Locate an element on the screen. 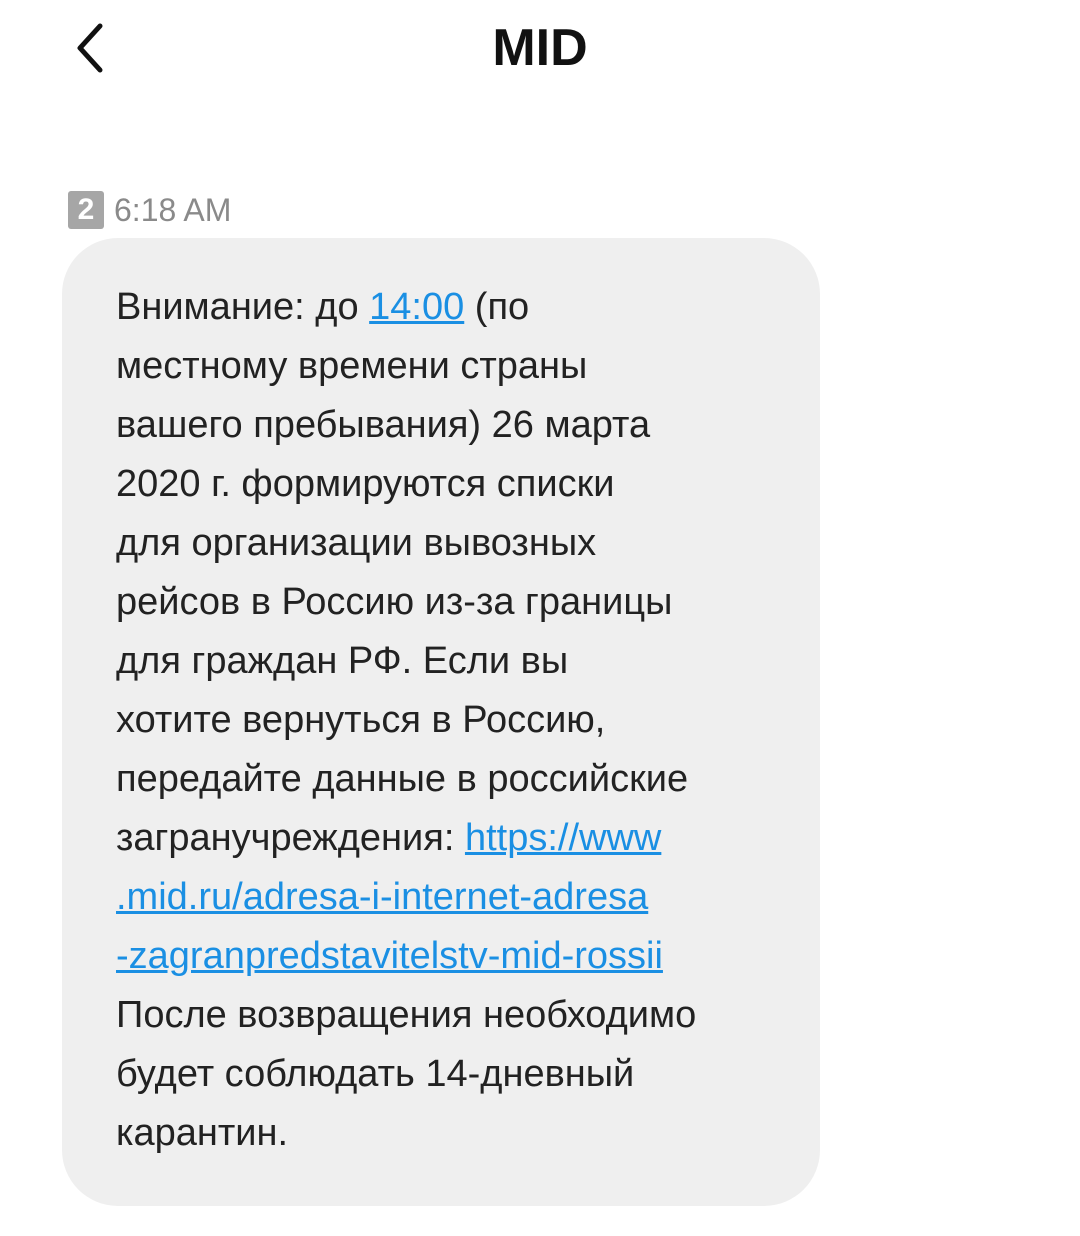 The image size is (1080, 1236). message-line: 2020 г. формируются списки is located at coordinates (365, 484).